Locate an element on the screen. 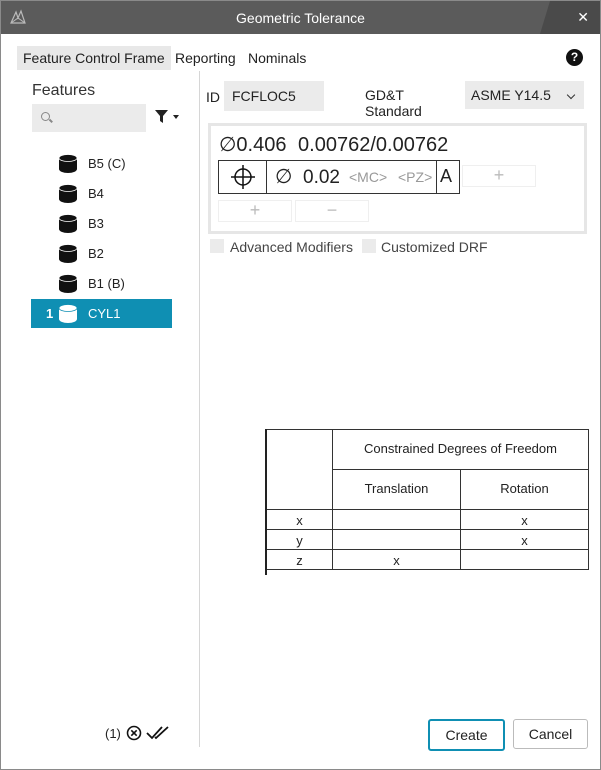 The width and height of the screenshot is (601, 770). axis-y: y is located at coordinates (299, 540).